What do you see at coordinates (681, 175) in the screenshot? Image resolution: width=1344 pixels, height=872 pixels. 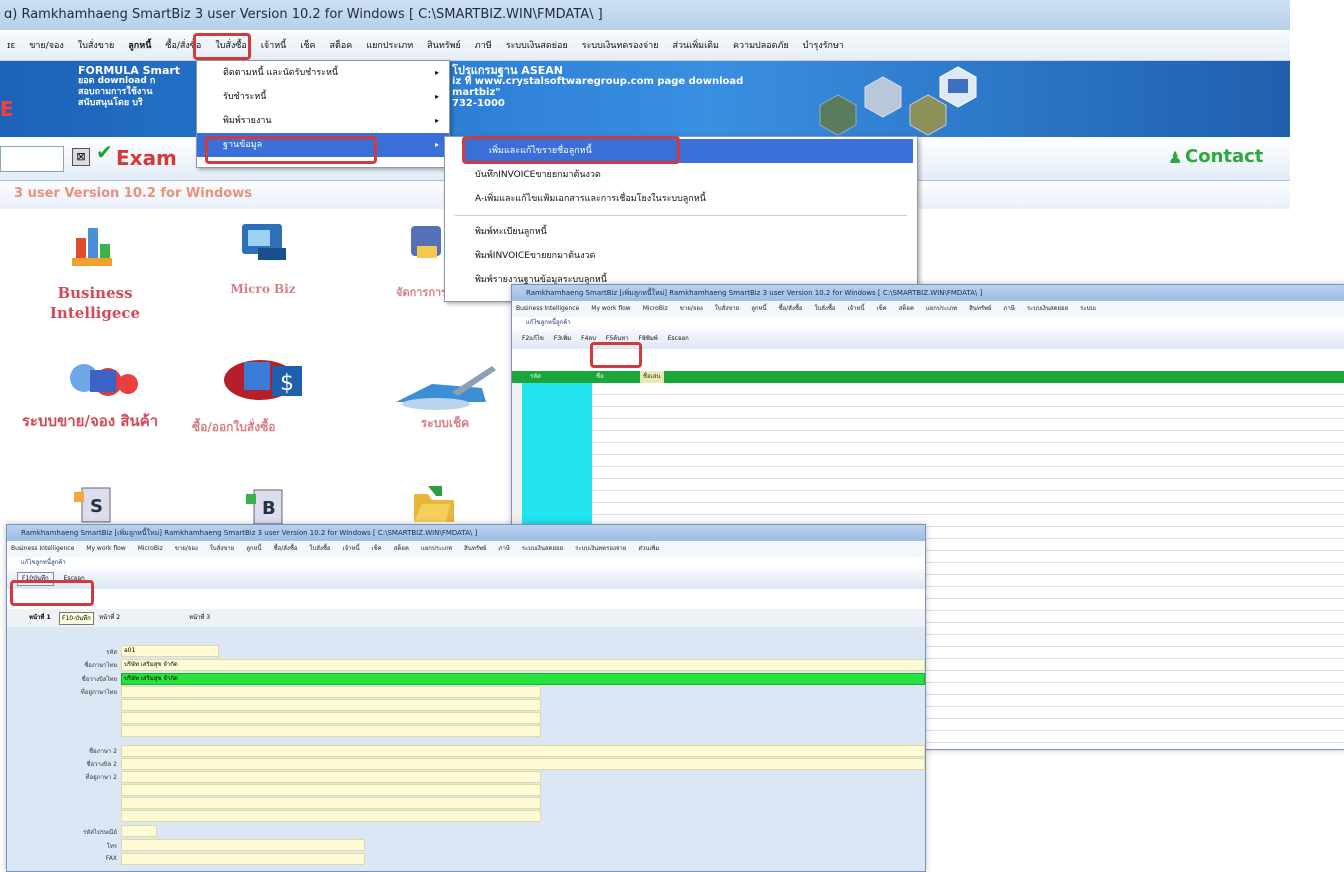 I see `submenu-item-record-invoice: บันทึกINVOICEขายยกมาต้นงวด` at bounding box center [681, 175].